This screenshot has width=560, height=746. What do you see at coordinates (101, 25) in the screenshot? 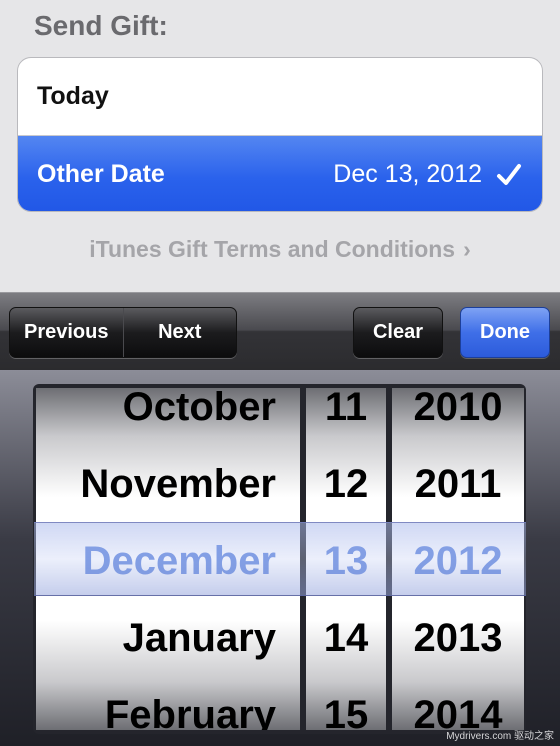
I see `section-title: Send Gift:` at bounding box center [101, 25].